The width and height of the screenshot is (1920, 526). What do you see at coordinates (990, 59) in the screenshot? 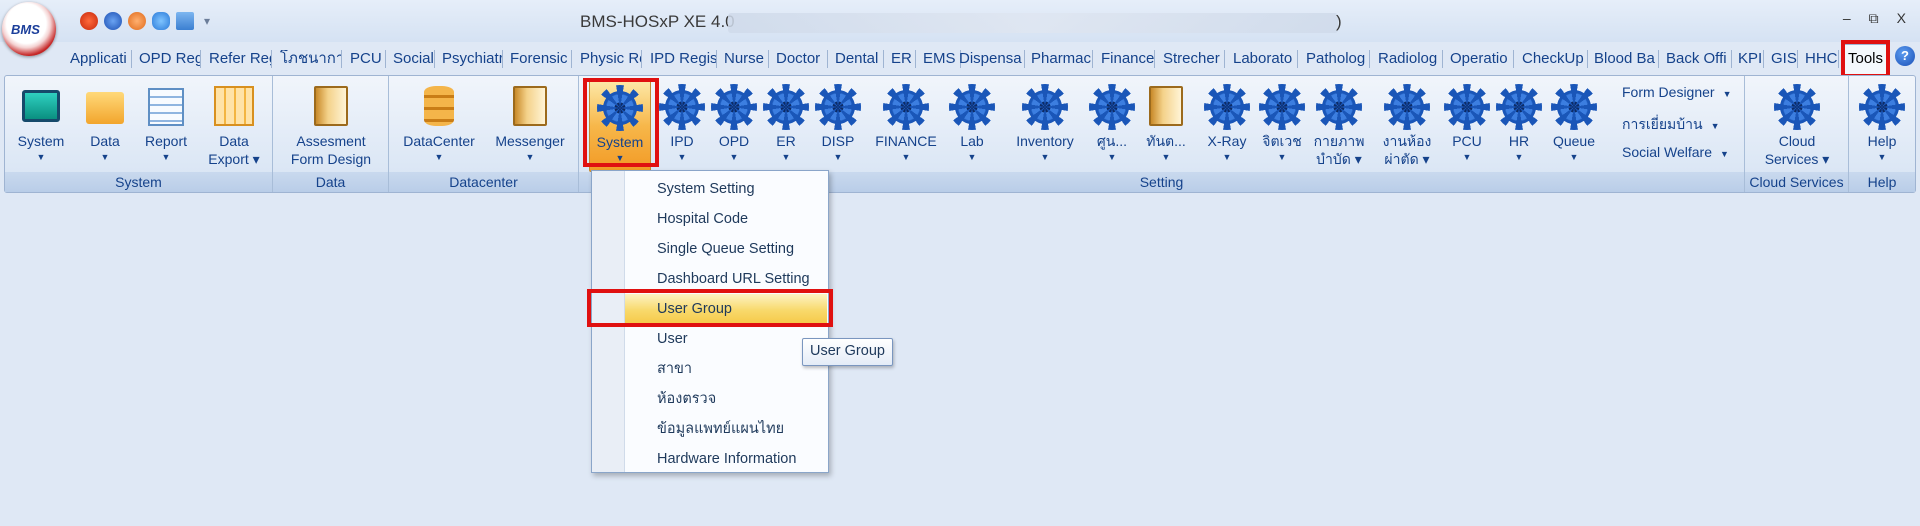
I see `tab-dispensary: Dispensa` at bounding box center [990, 59].